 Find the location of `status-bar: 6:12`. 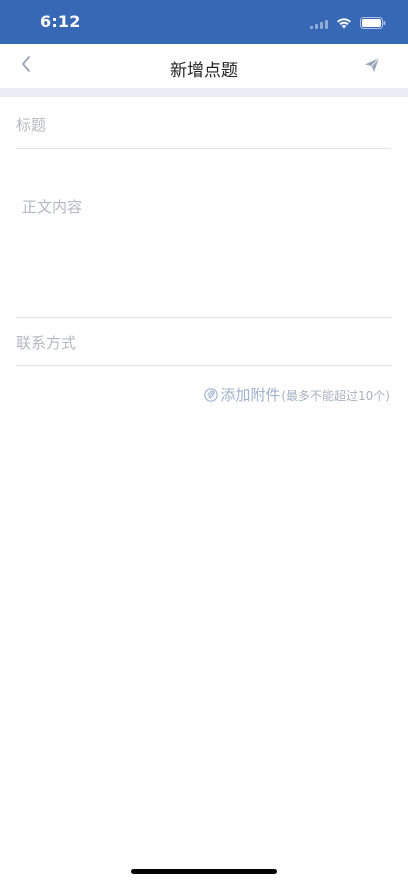

status-bar: 6:12 is located at coordinates (204, 22).